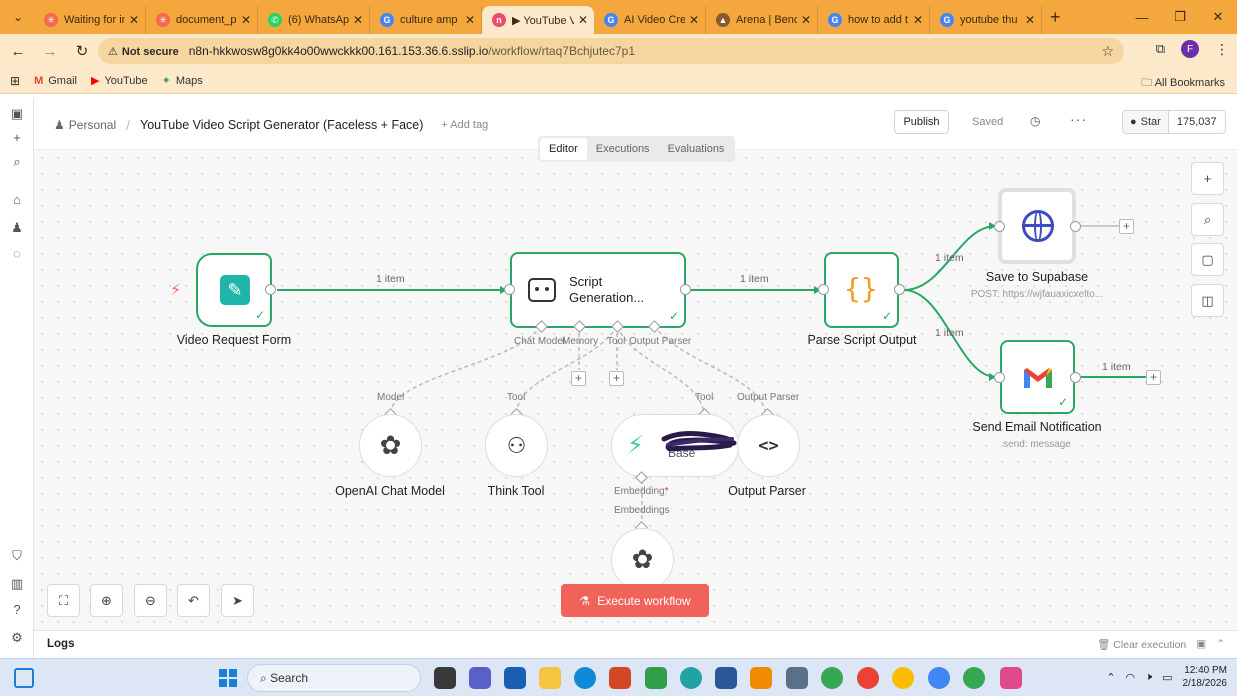 The width and height of the screenshot is (1237, 696). Describe the element at coordinates (334, 678) in the screenshot. I see `taskbar-search: ⌕ Search` at that location.